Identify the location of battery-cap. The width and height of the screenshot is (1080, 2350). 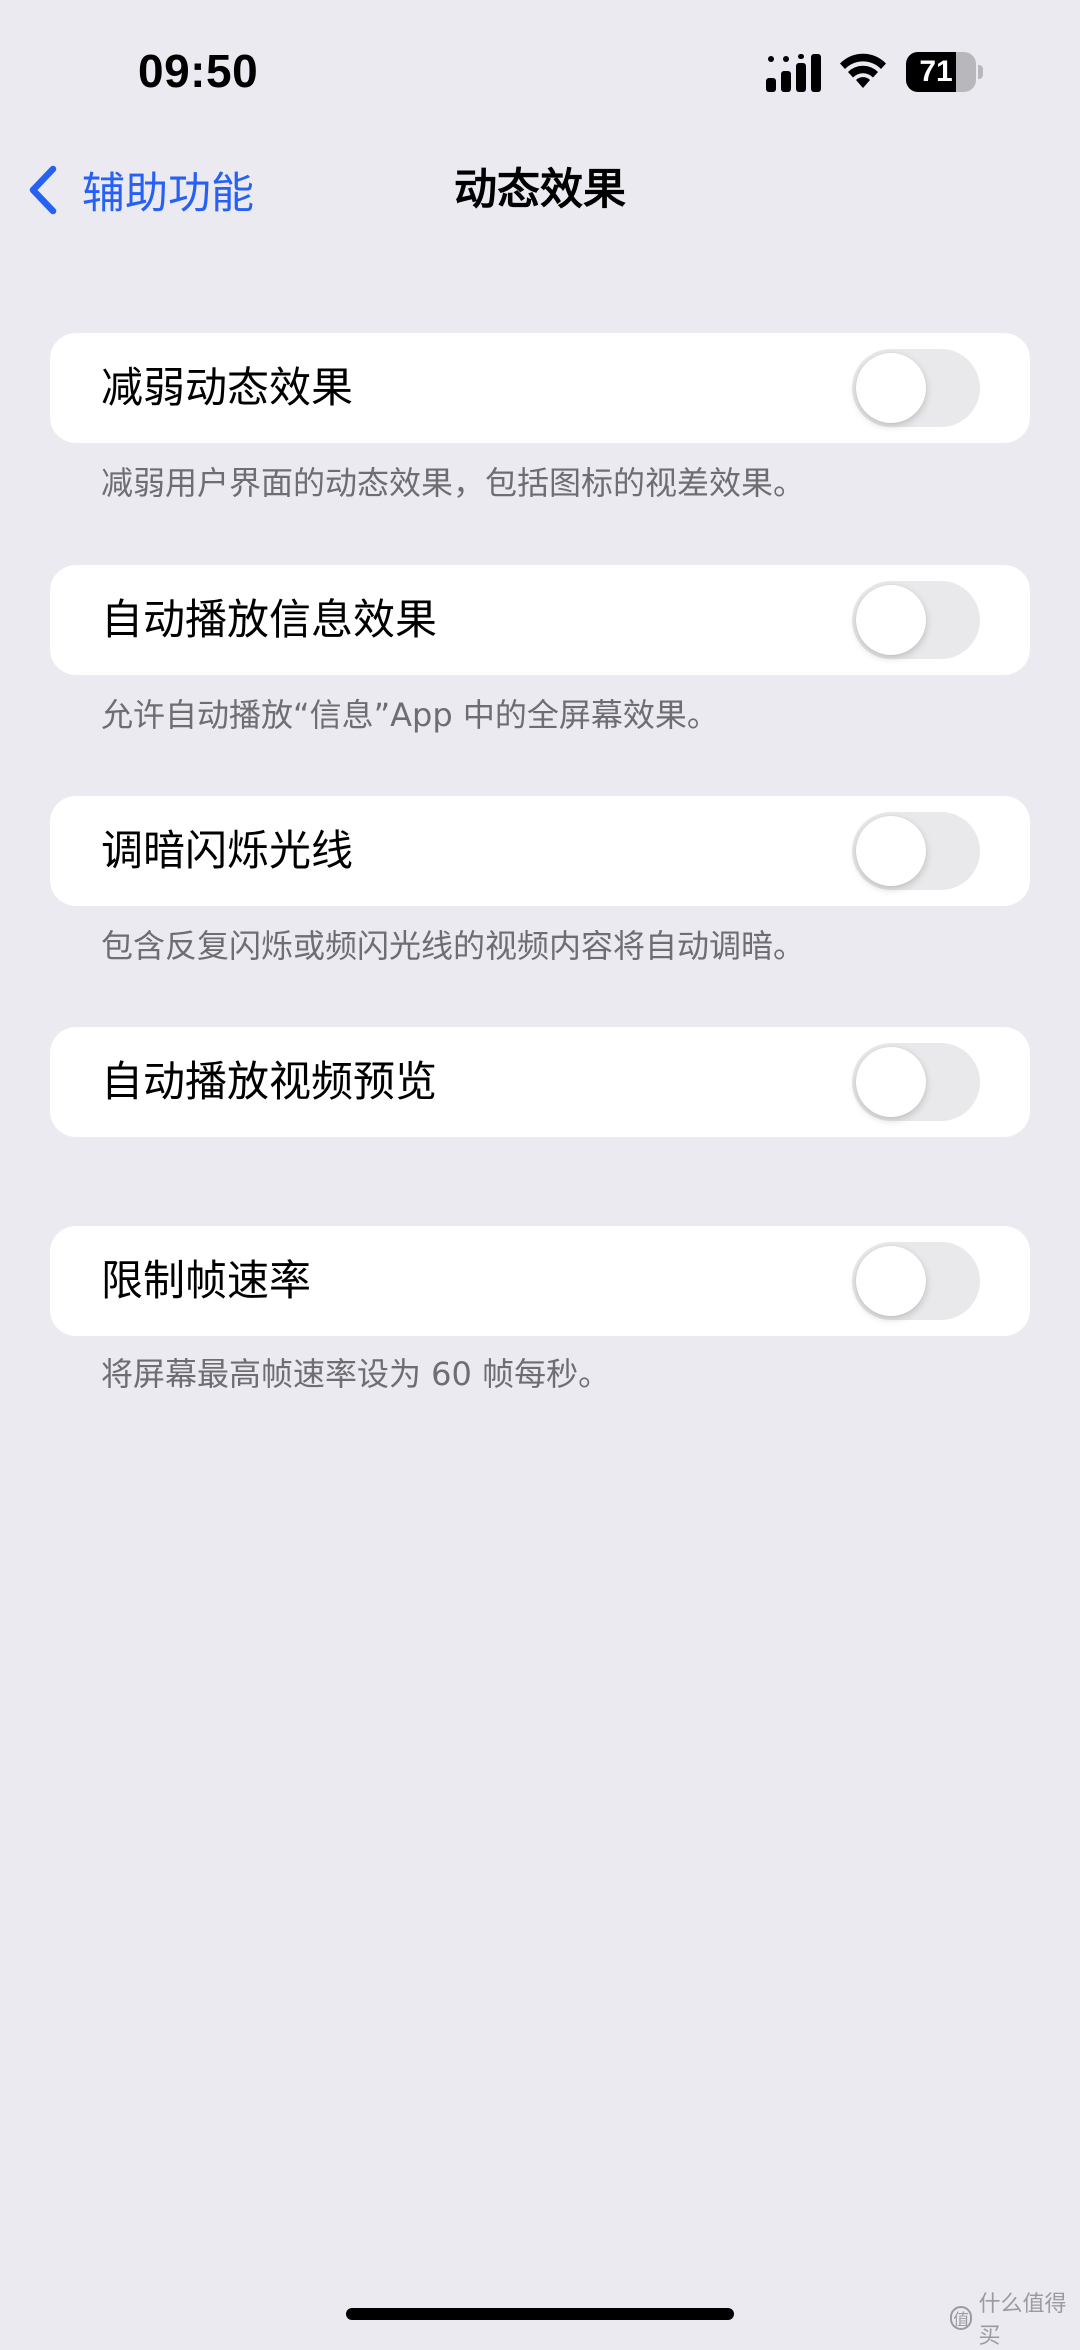
(980, 72).